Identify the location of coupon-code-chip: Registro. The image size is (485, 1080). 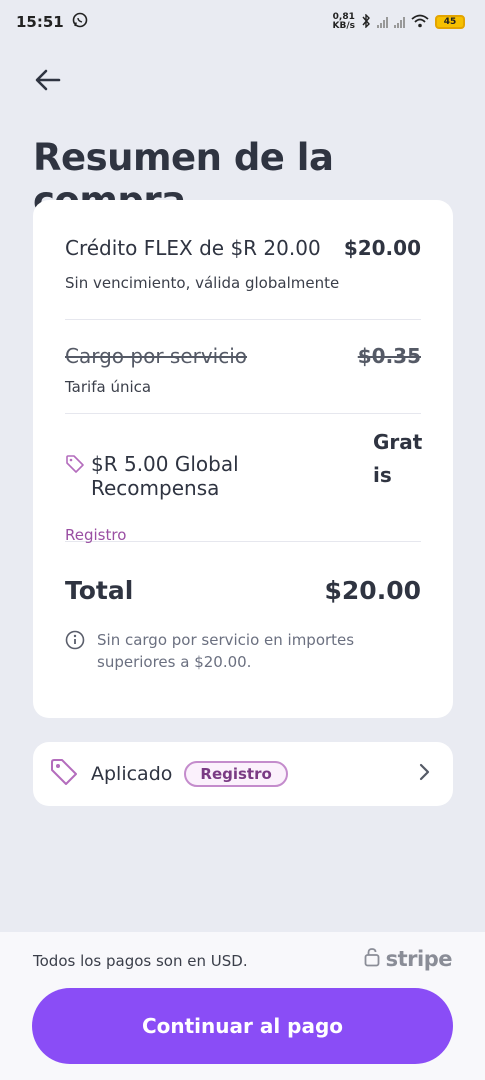
(236, 774).